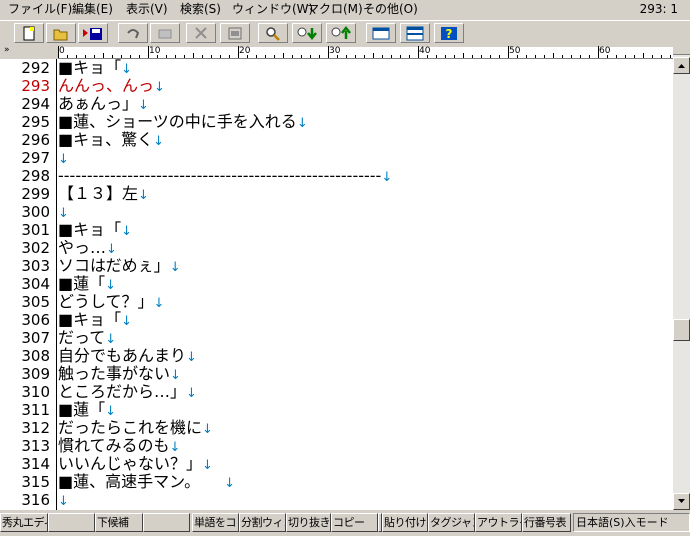 Image resolution: width=690 pixels, height=536 pixels. Describe the element at coordinates (336, 464) in the screenshot. I see `editor-line: 314 いいんじゃない？」↓` at that location.